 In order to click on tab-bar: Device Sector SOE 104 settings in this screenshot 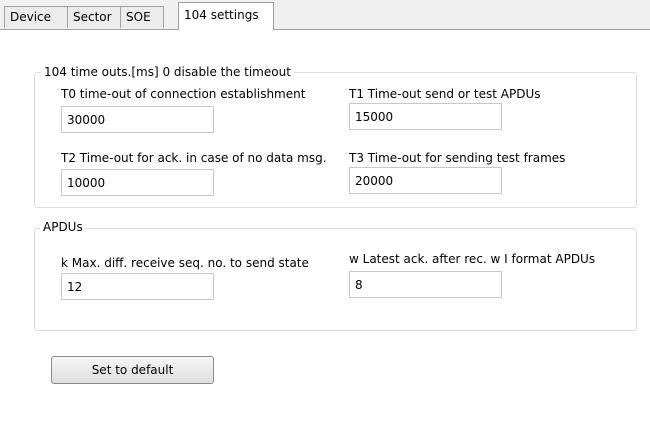, I will do `click(325, 15)`.